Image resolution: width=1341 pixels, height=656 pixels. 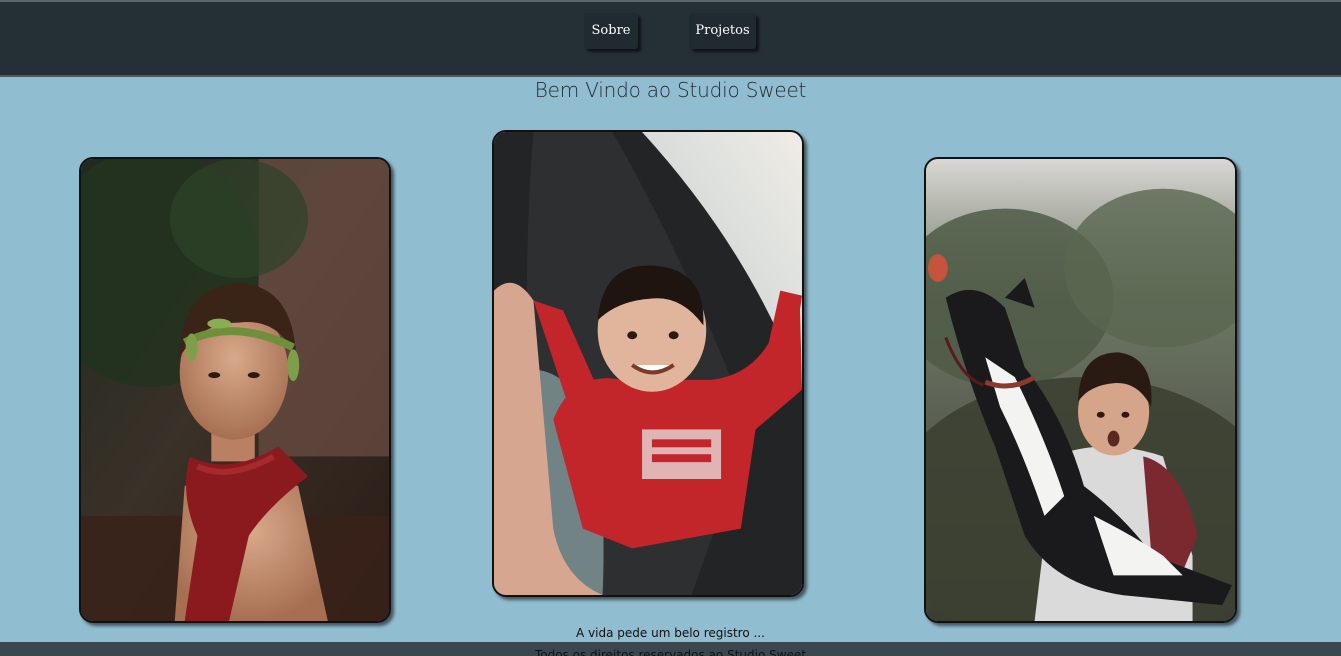 What do you see at coordinates (722, 31) in the screenshot?
I see `projetos-button: Projetos` at bounding box center [722, 31].